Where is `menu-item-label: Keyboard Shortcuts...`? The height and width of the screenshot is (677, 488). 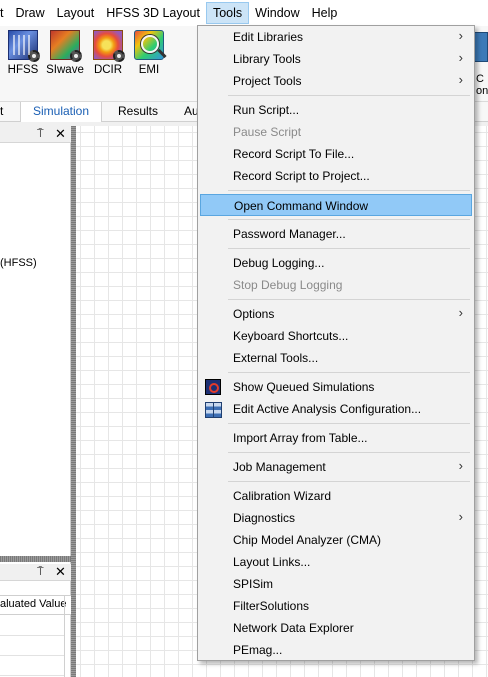
menu-item-label: Keyboard Shortcuts... is located at coordinates (291, 336).